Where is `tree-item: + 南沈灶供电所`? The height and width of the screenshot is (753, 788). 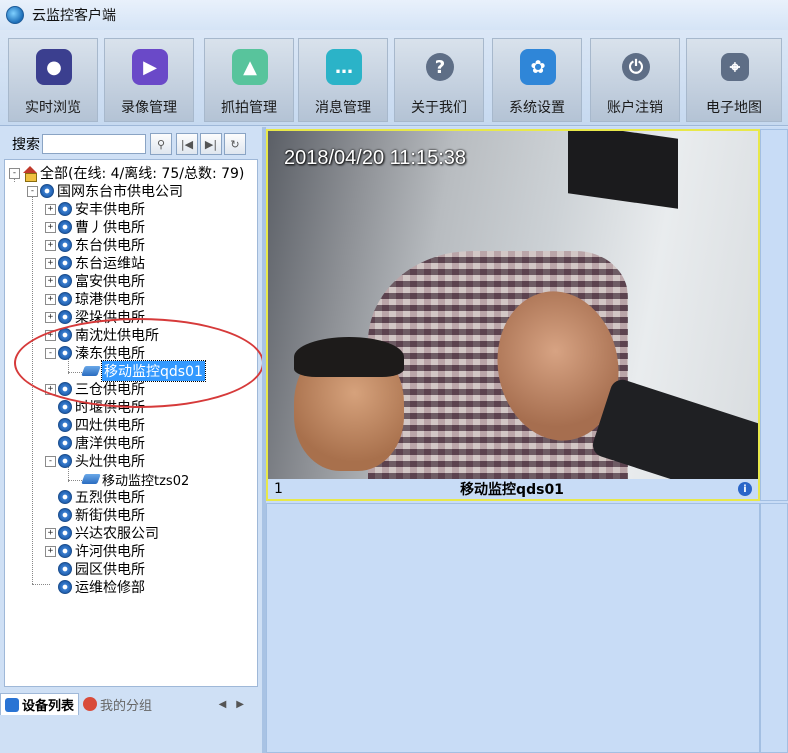 tree-item: + 南沈灶供电所 is located at coordinates (102, 335).